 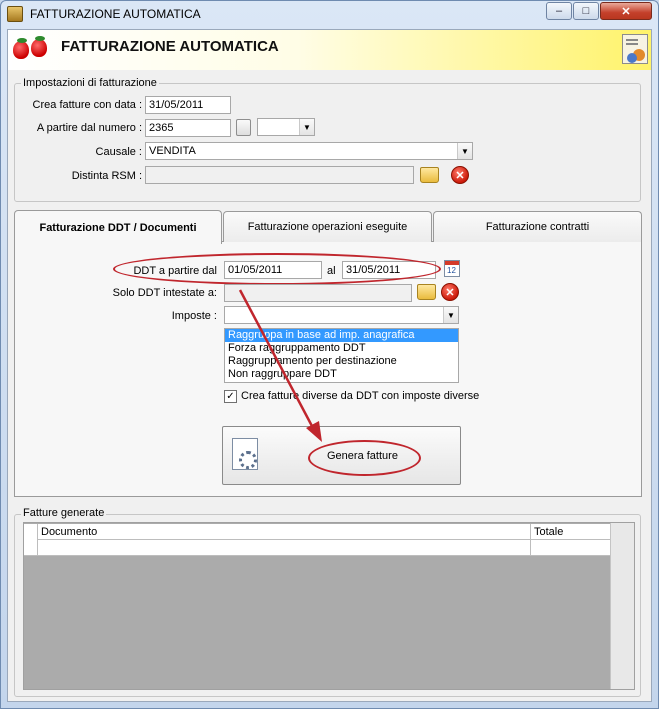 What do you see at coordinates (341, 335) in the screenshot?
I see `grouping-option: Raggruppa in base ad imp. anagrafica` at bounding box center [341, 335].